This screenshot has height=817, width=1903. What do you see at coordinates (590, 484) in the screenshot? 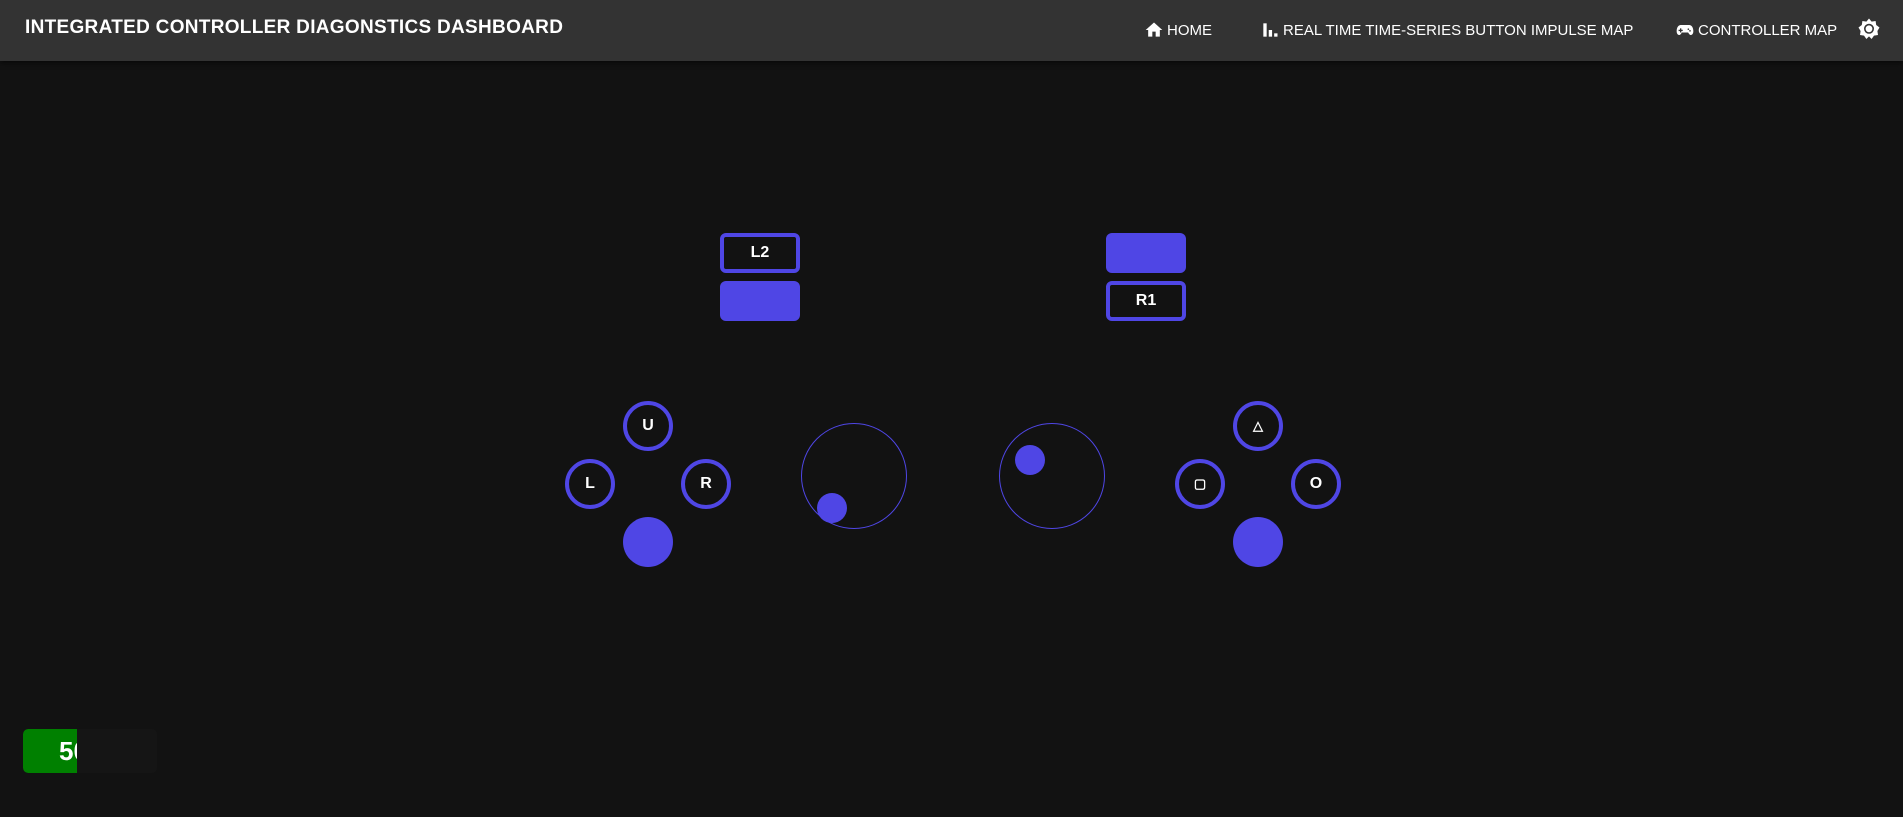
I see `dpad-left-button: L` at bounding box center [590, 484].